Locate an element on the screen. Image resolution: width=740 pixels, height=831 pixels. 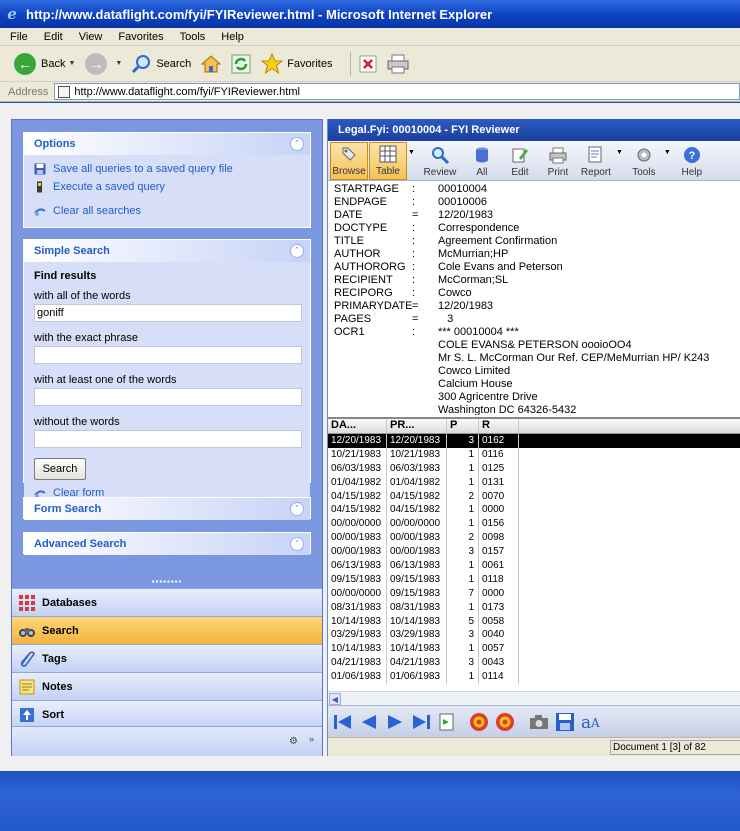
nav-notes: Notes is located at coordinates (167, 686).